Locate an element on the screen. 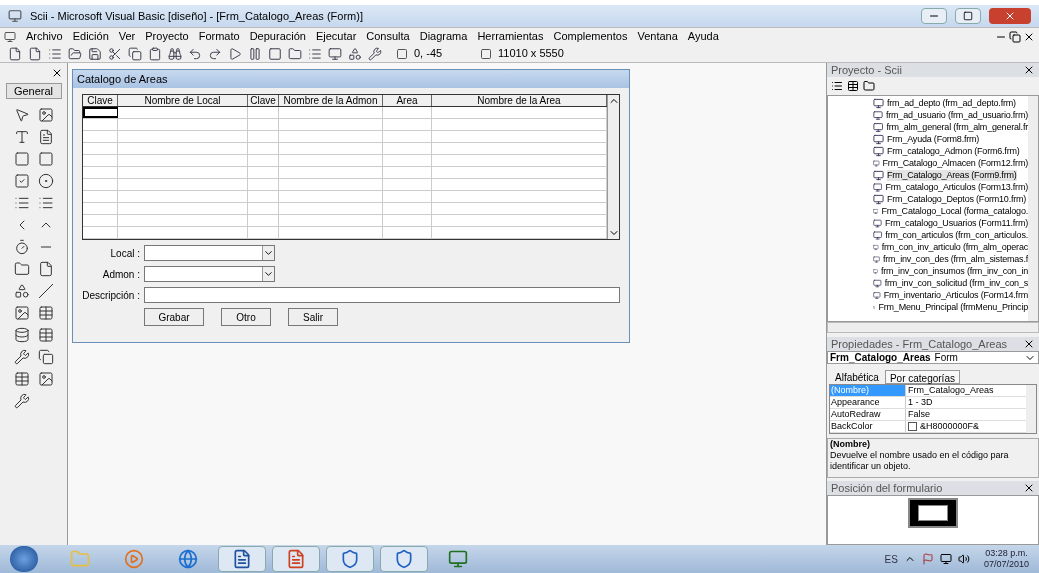 This screenshot has height=573, width=1039. tree-item: frm_inv_con_solicitud (frm_inv_con_s is located at coordinates (956, 283).